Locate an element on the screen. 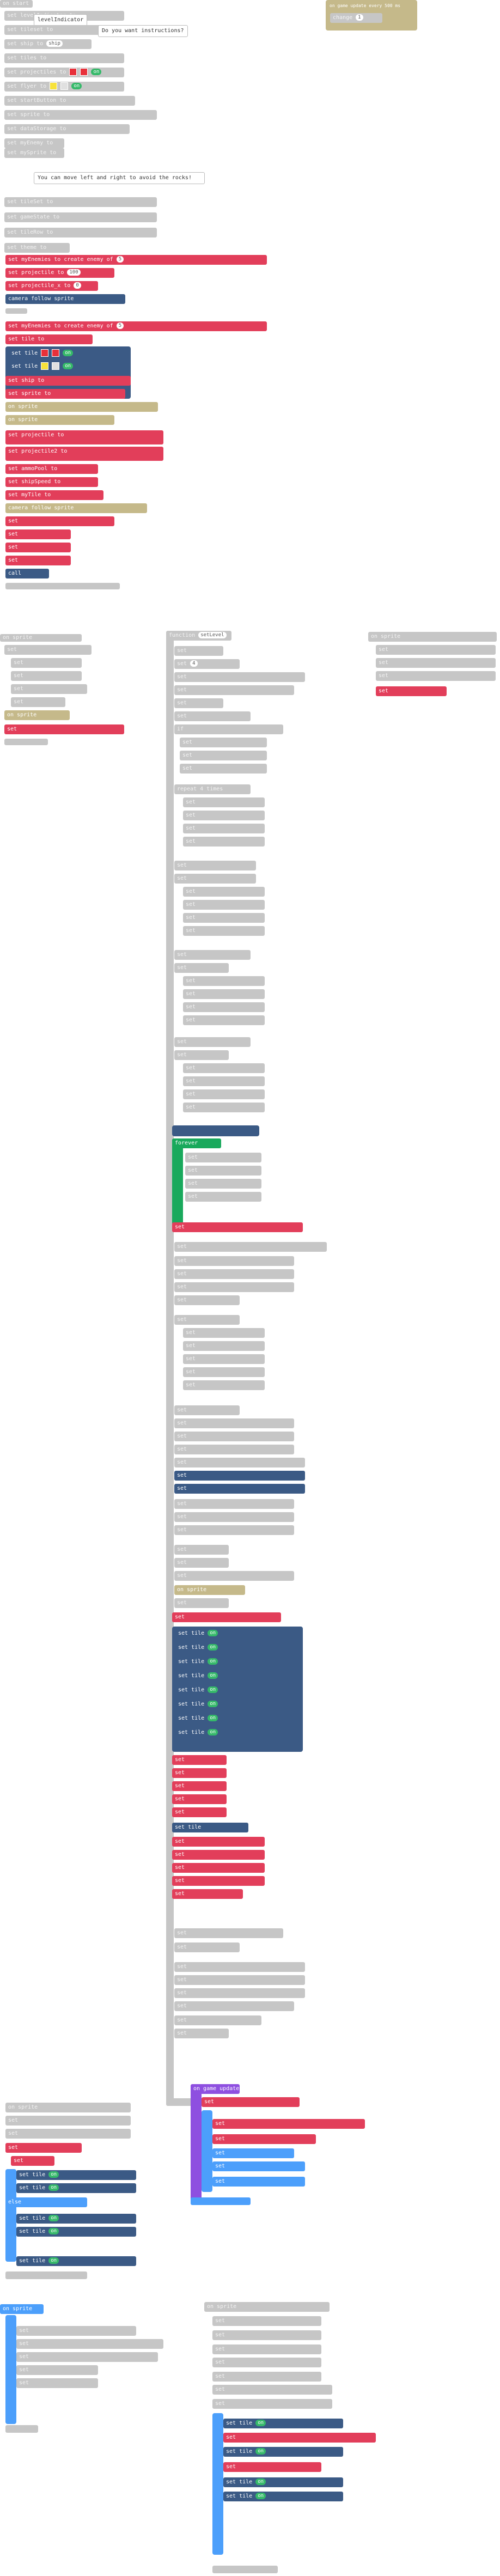 The height and width of the screenshot is (2576, 500). bottom-right-tile-2: set tile on is located at coordinates (283, 2452).